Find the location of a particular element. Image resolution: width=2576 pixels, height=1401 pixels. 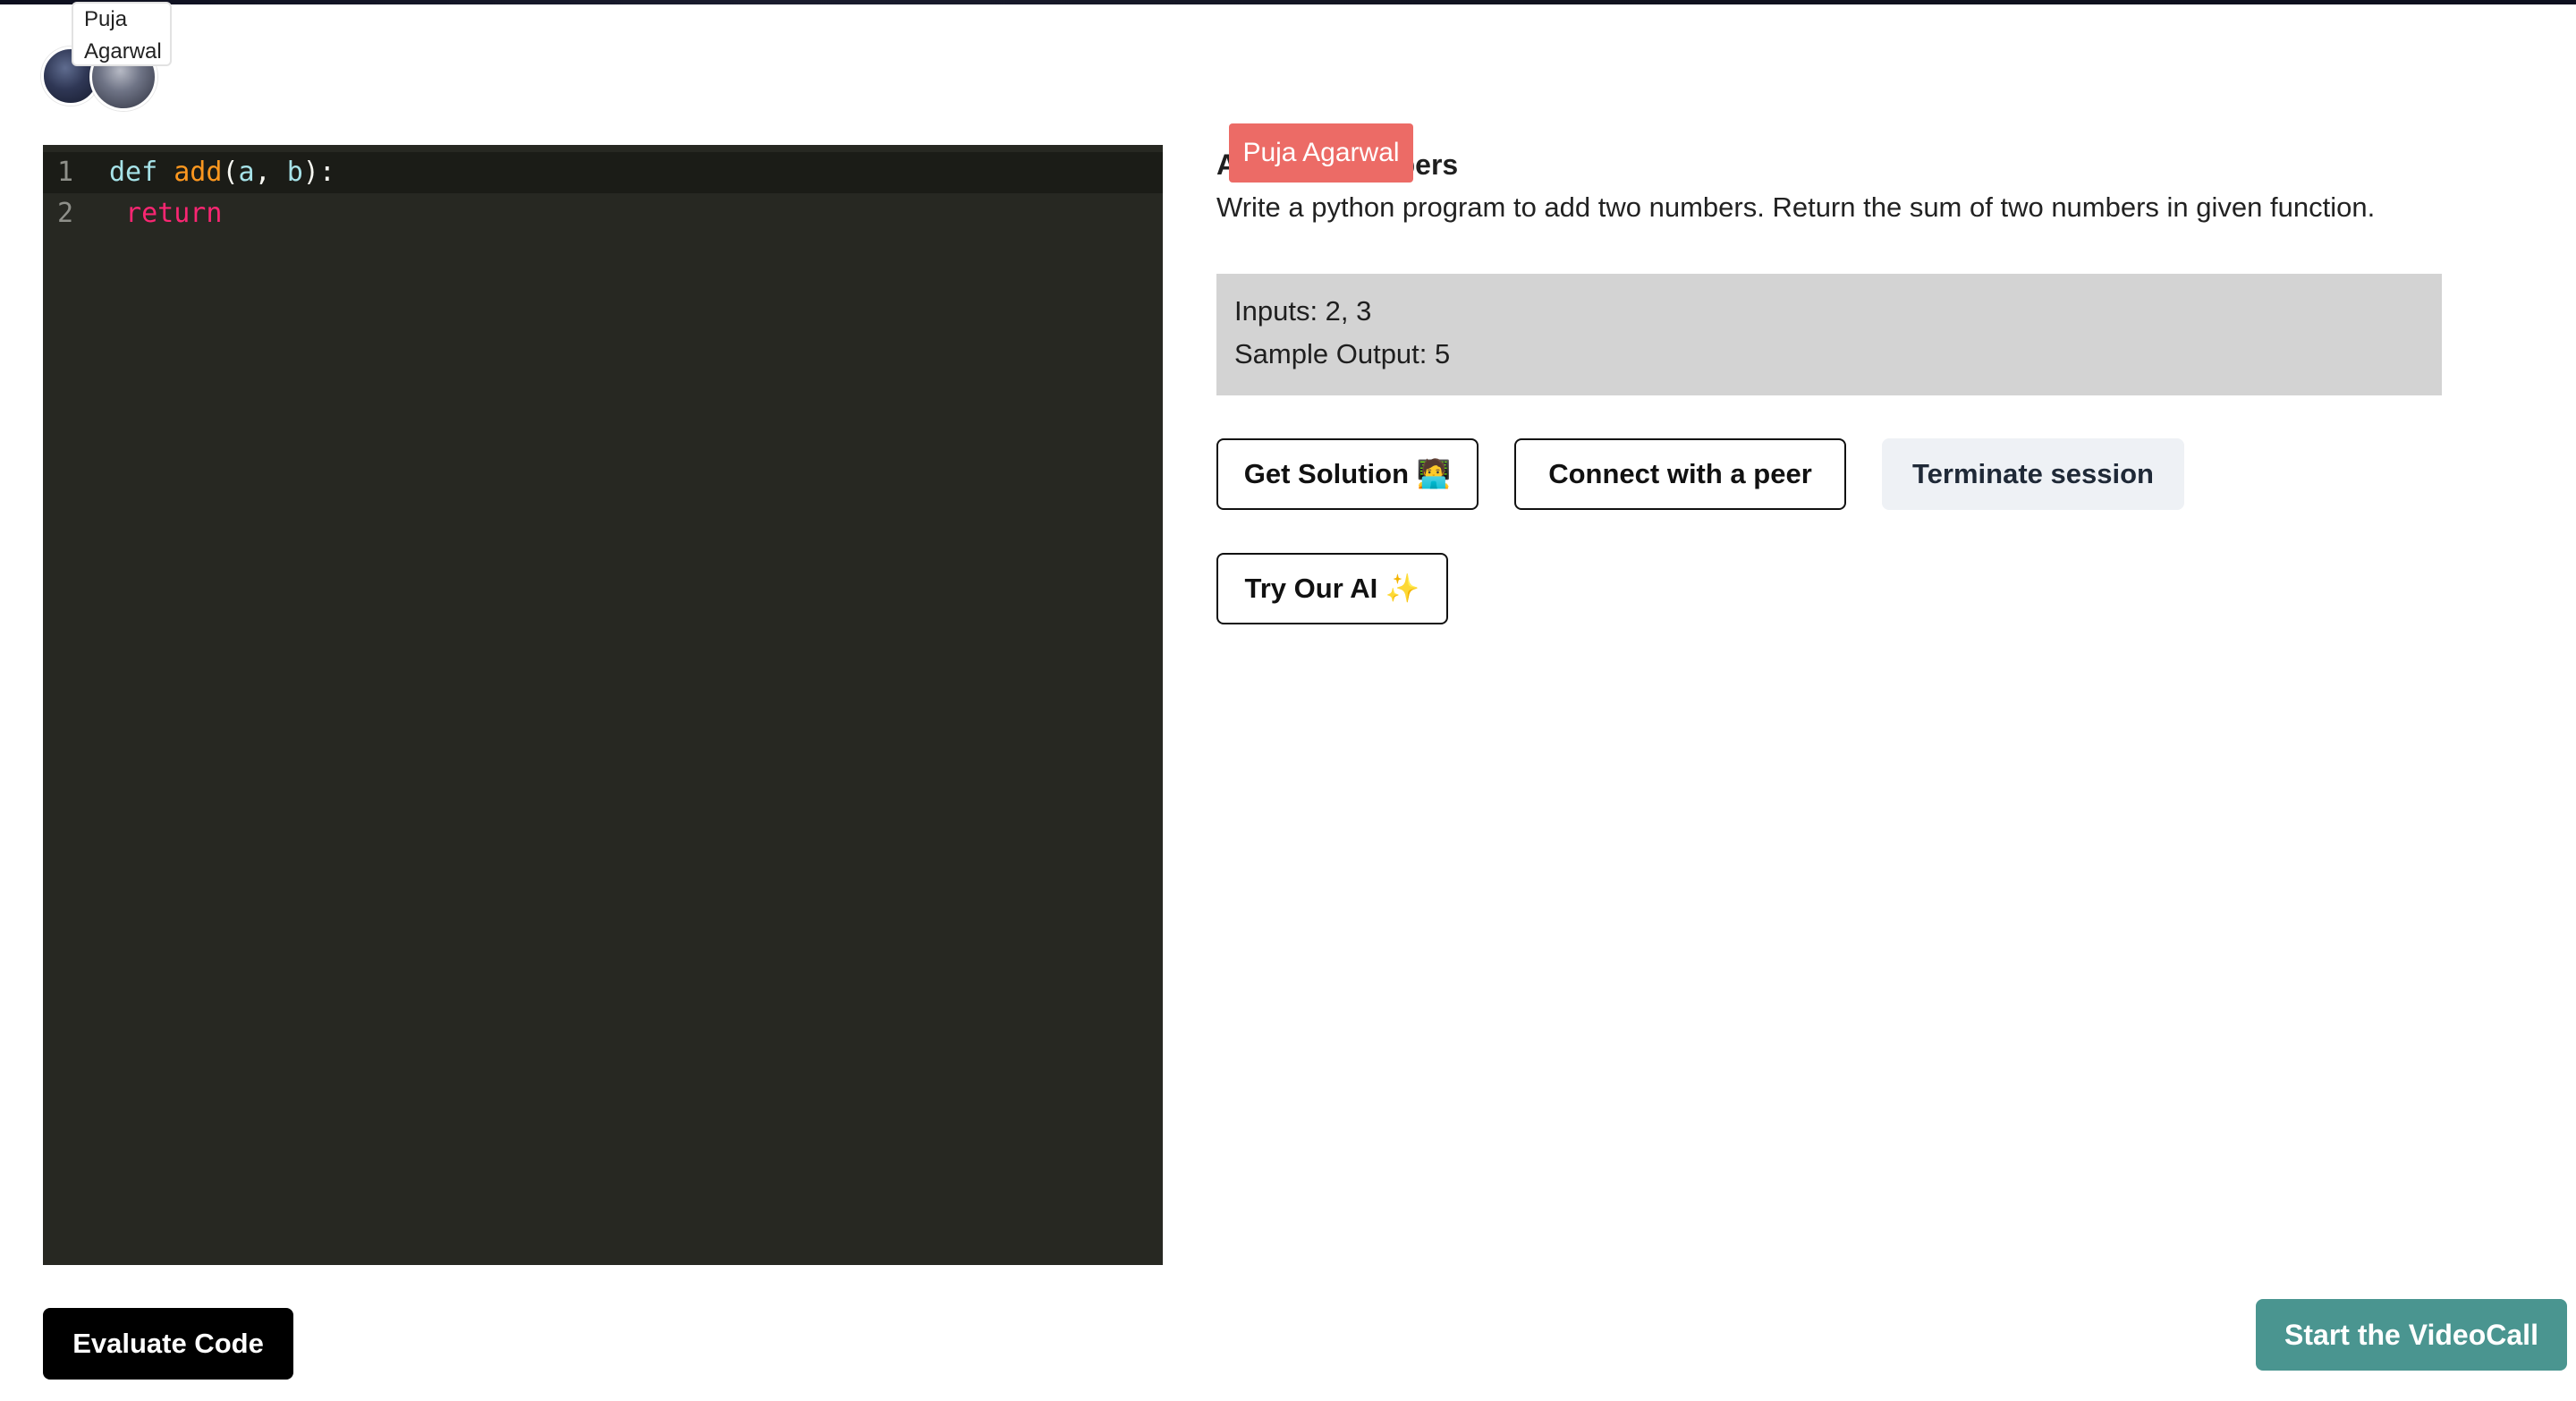

top-strip is located at coordinates (1288, 2).